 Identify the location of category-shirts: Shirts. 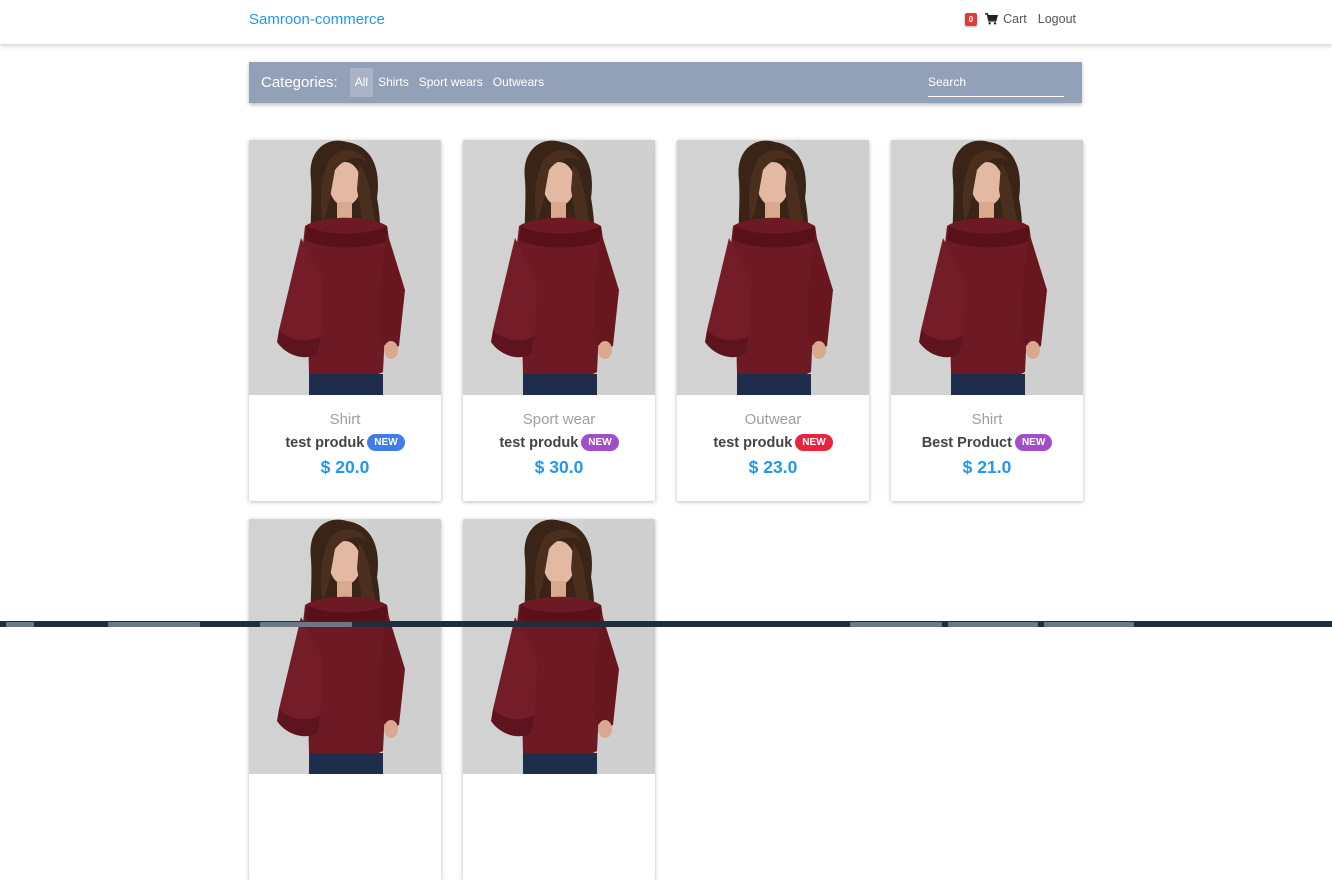
(393, 82).